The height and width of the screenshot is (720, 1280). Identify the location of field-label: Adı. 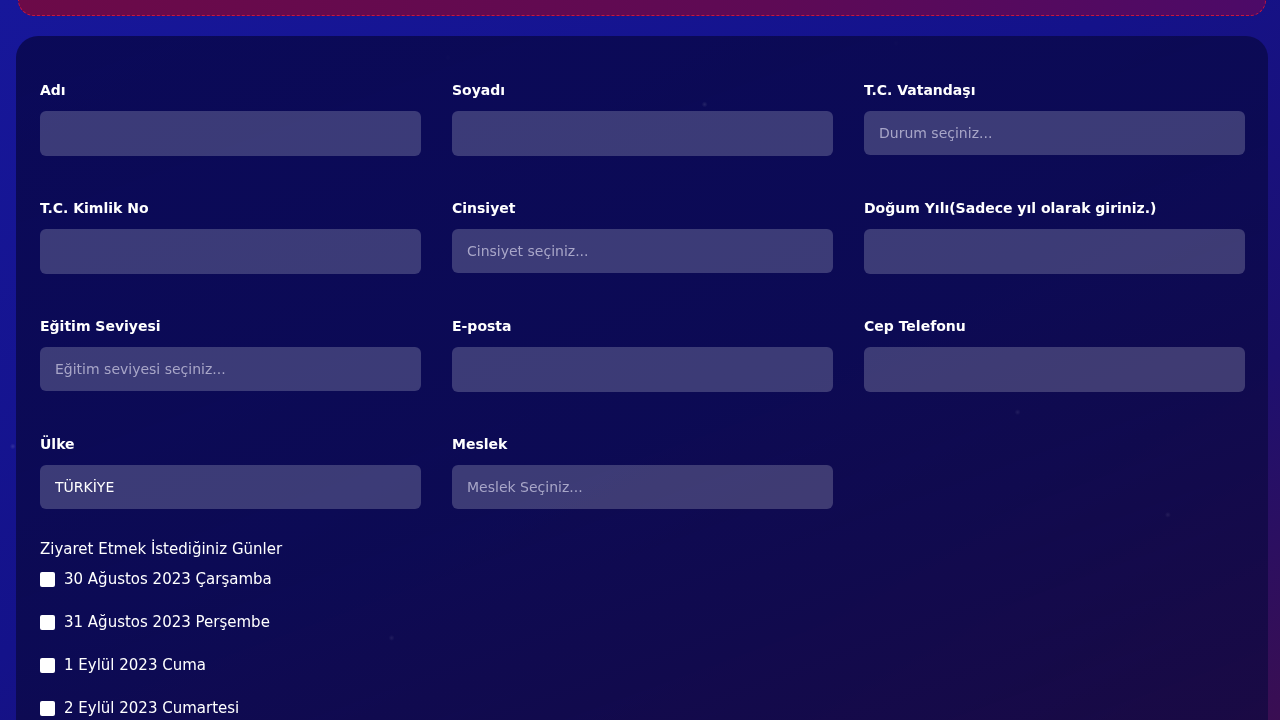
(53, 90).